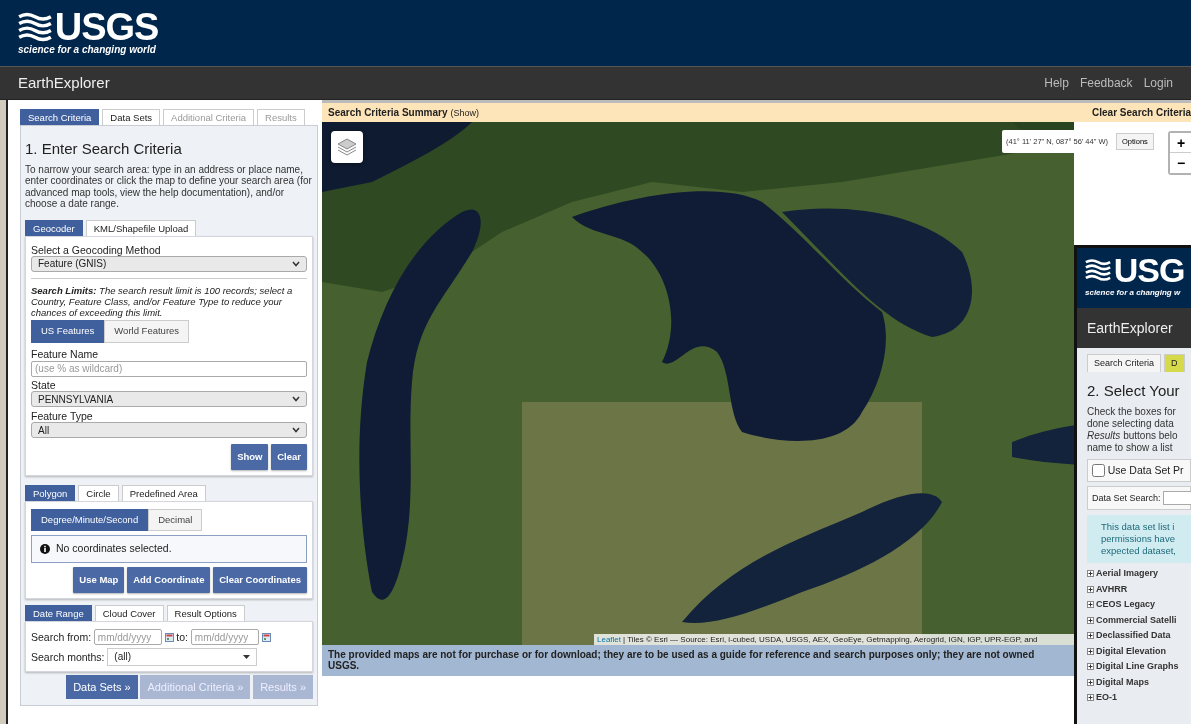 The width and height of the screenshot is (1191, 724). Describe the element at coordinates (1139, 589) in the screenshot. I see `tree-item: AVHRR` at that location.